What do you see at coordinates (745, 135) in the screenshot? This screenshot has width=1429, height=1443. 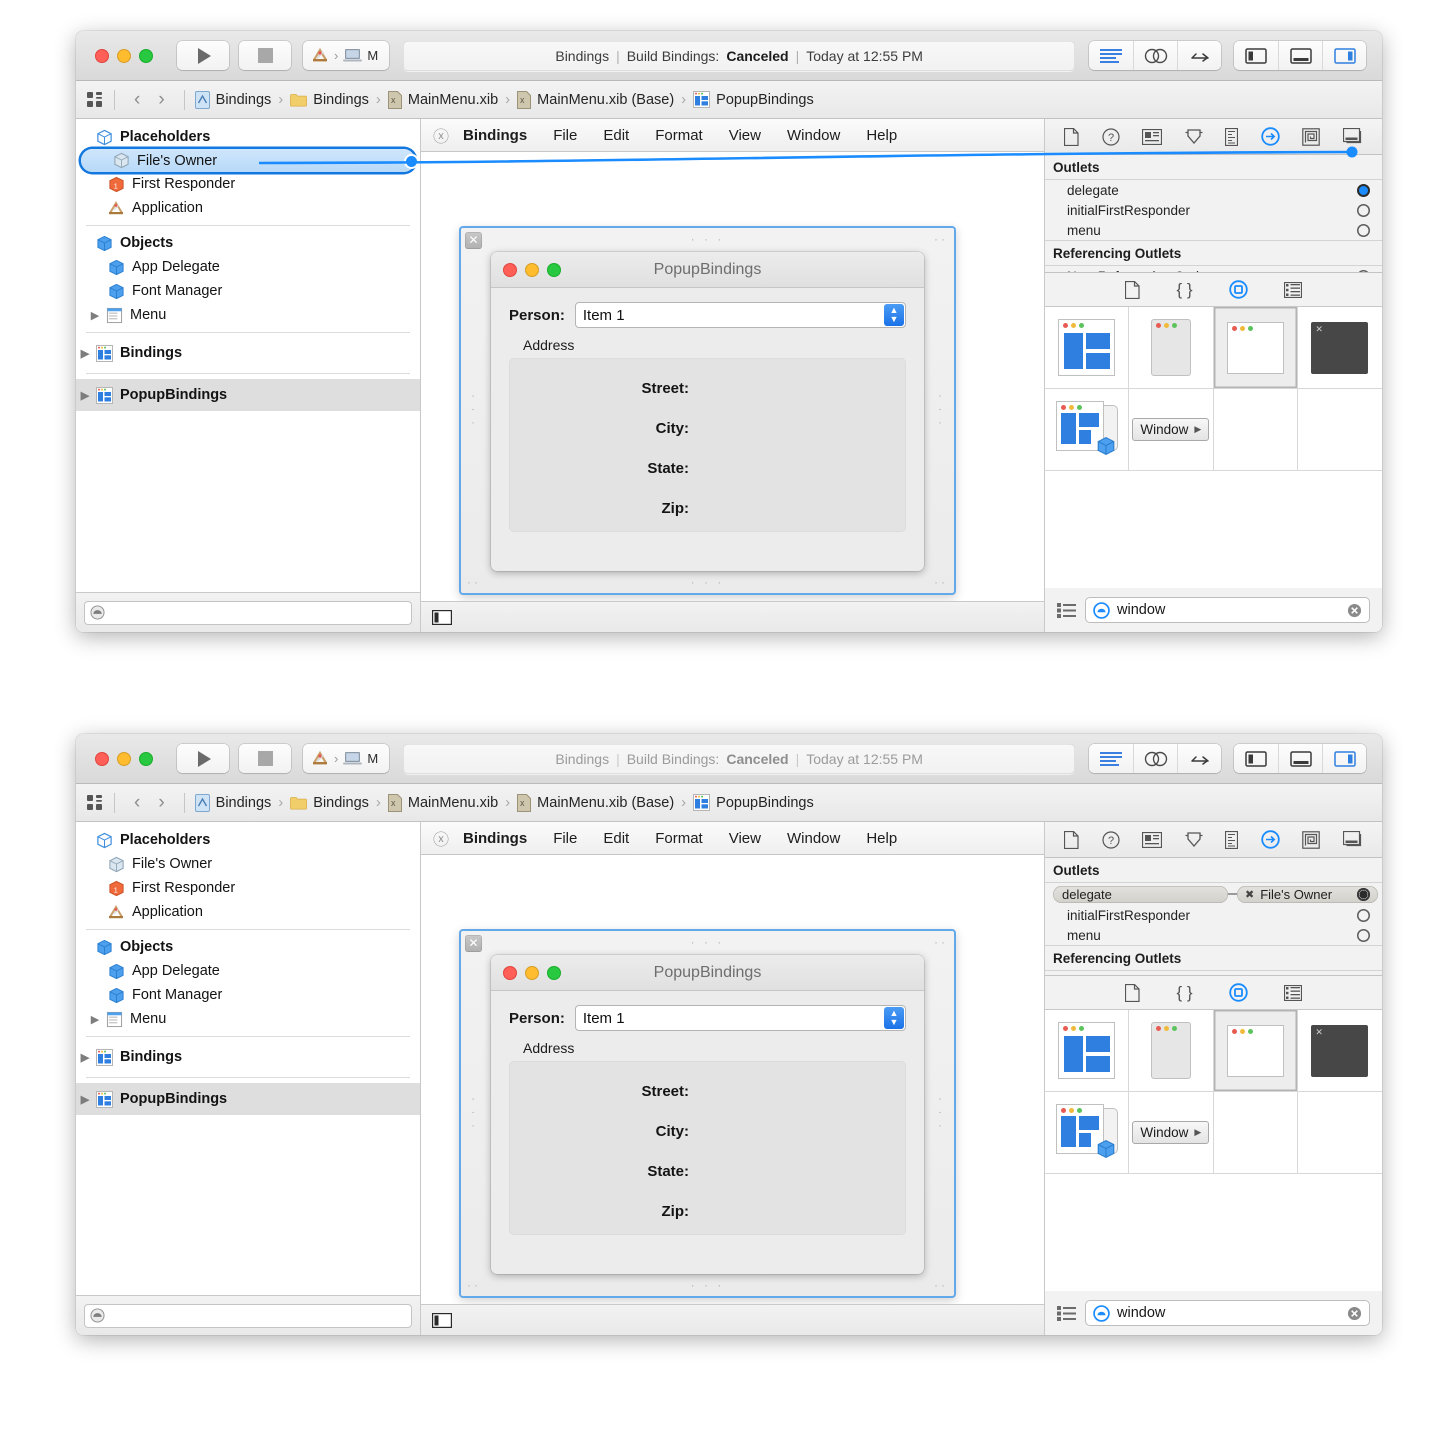 I see `menu-item-view: View` at bounding box center [745, 135].